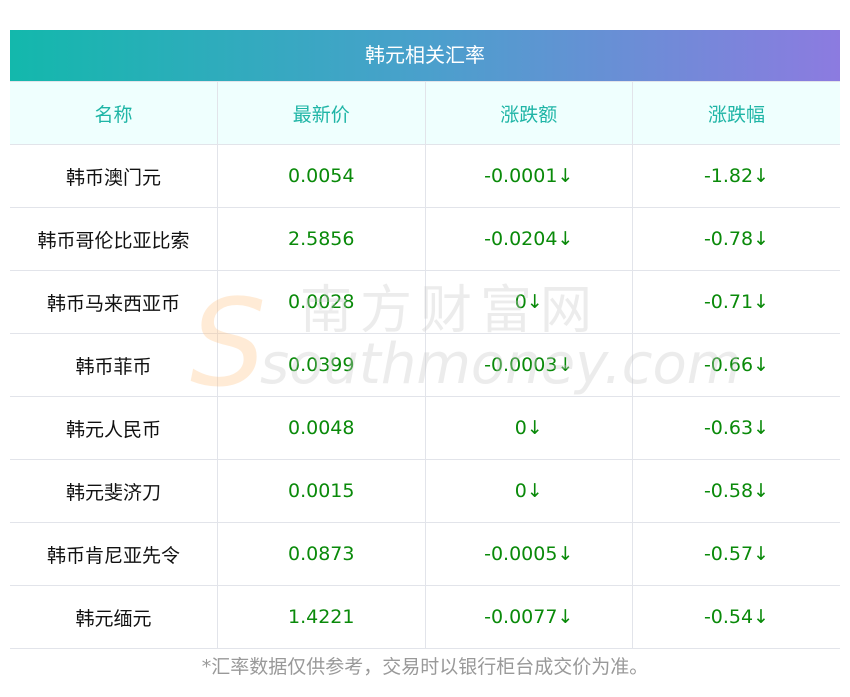 This screenshot has height=697, width=850. Describe the element at coordinates (321, 302) in the screenshot. I see `cell-price: 0.0028` at that location.